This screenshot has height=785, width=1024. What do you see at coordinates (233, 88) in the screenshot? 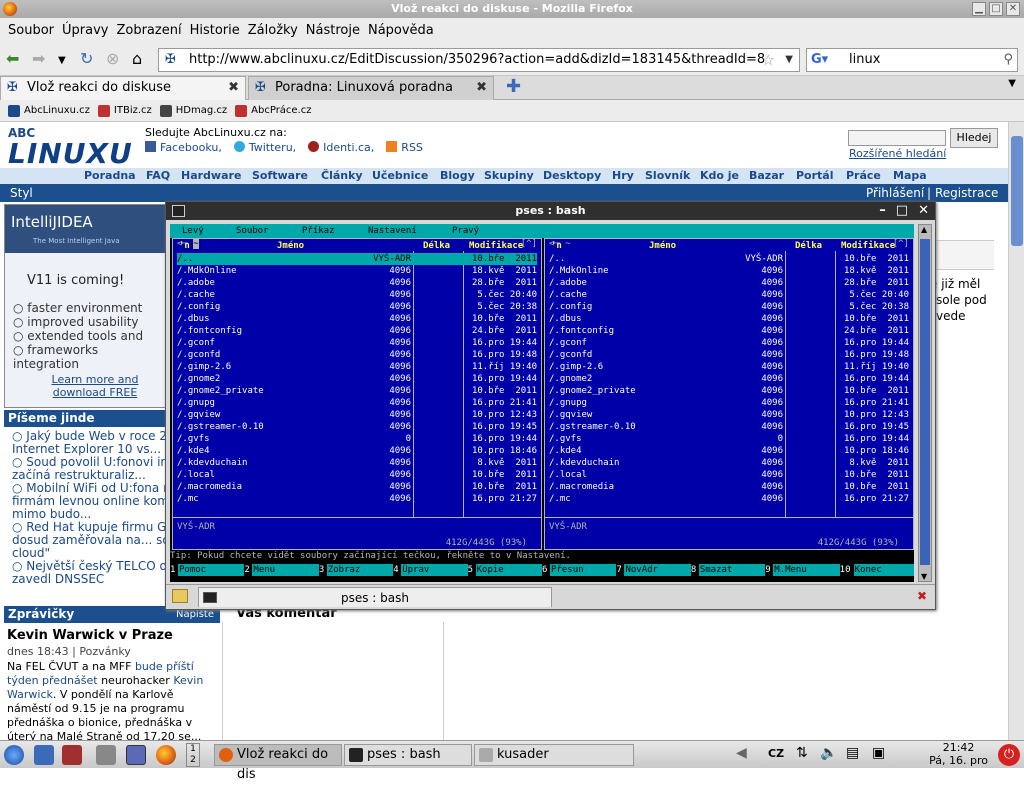
I see `close-tab-icon: ✖` at bounding box center [233, 88].